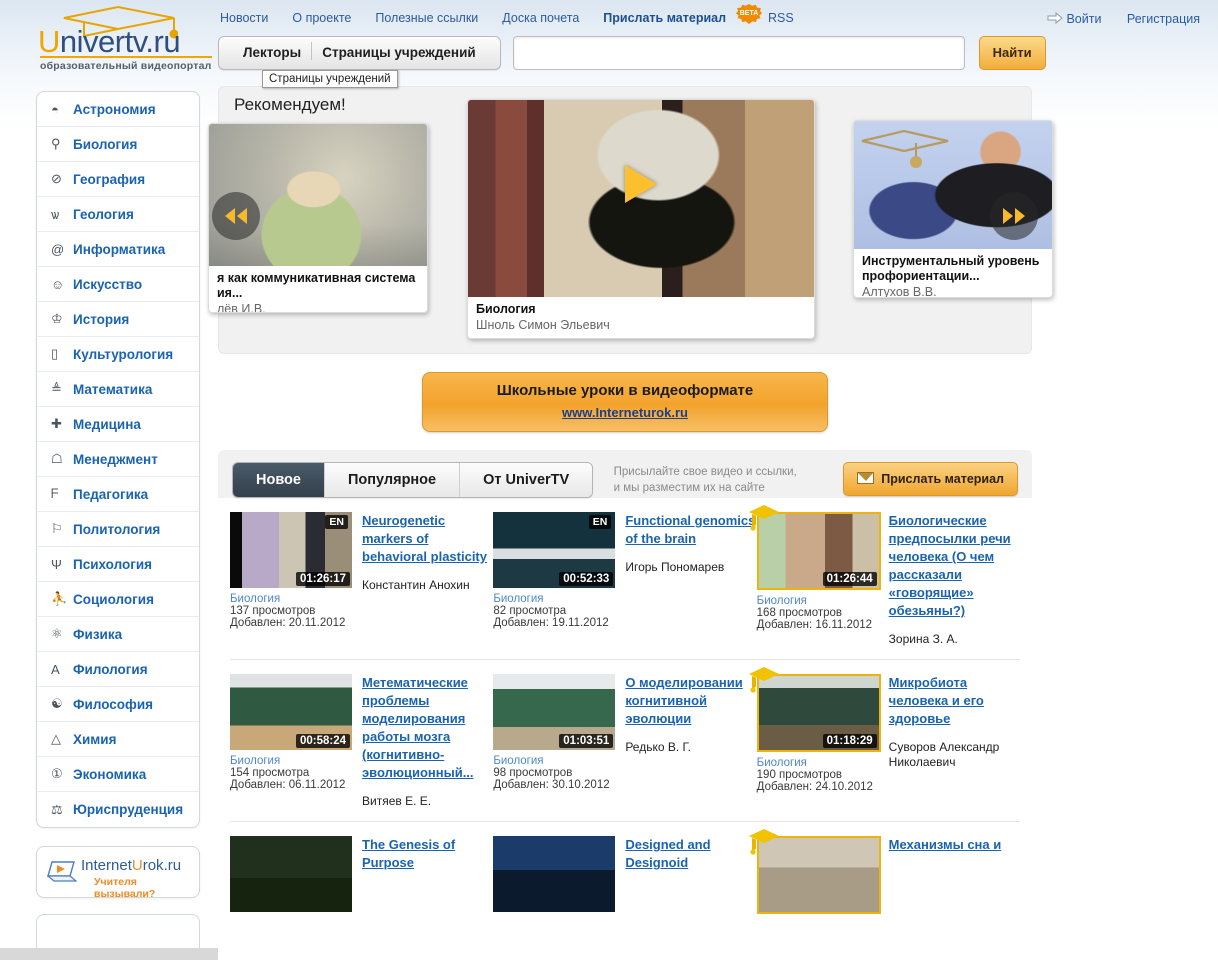  I want to click on video-row: 00:58:24 Биология 154 просмотра Добавлен, so click(625, 741).